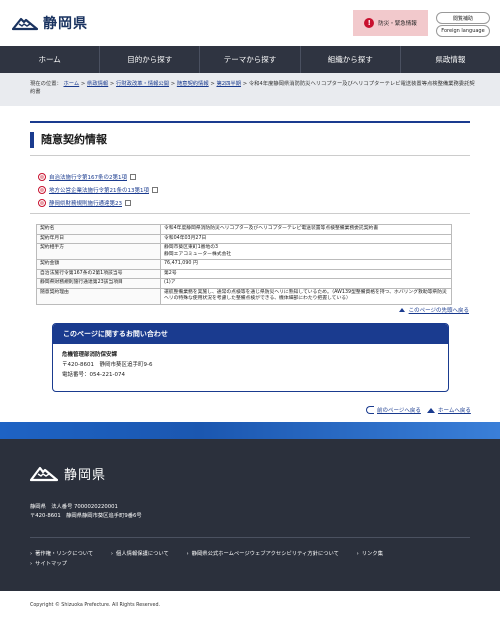 The image size is (500, 626). I want to click on table-key: 自治法施行令第167条の2第1項該当号, so click(98, 273).